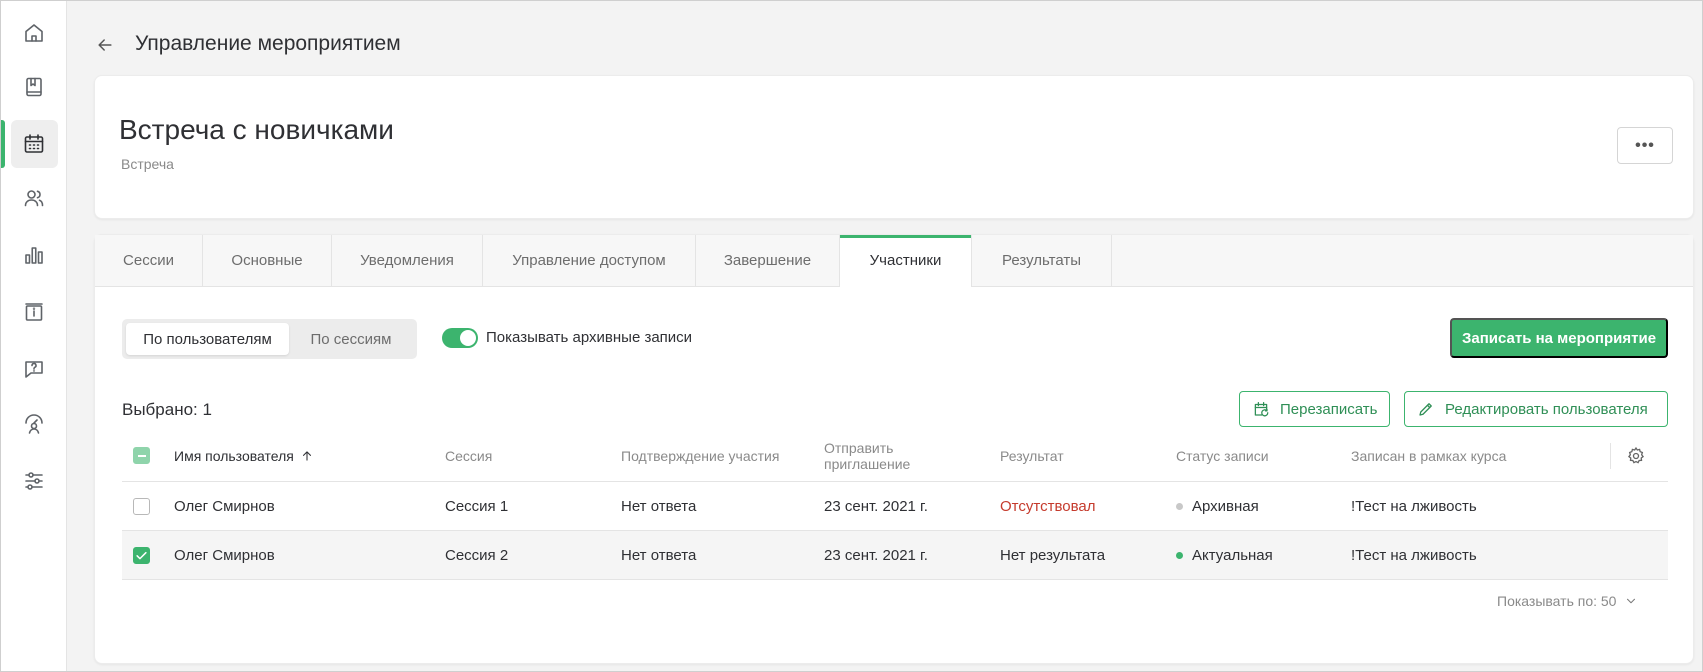 The image size is (1703, 672). Describe the element at coordinates (1032, 456) in the screenshot. I see `column-result: Результат` at that location.